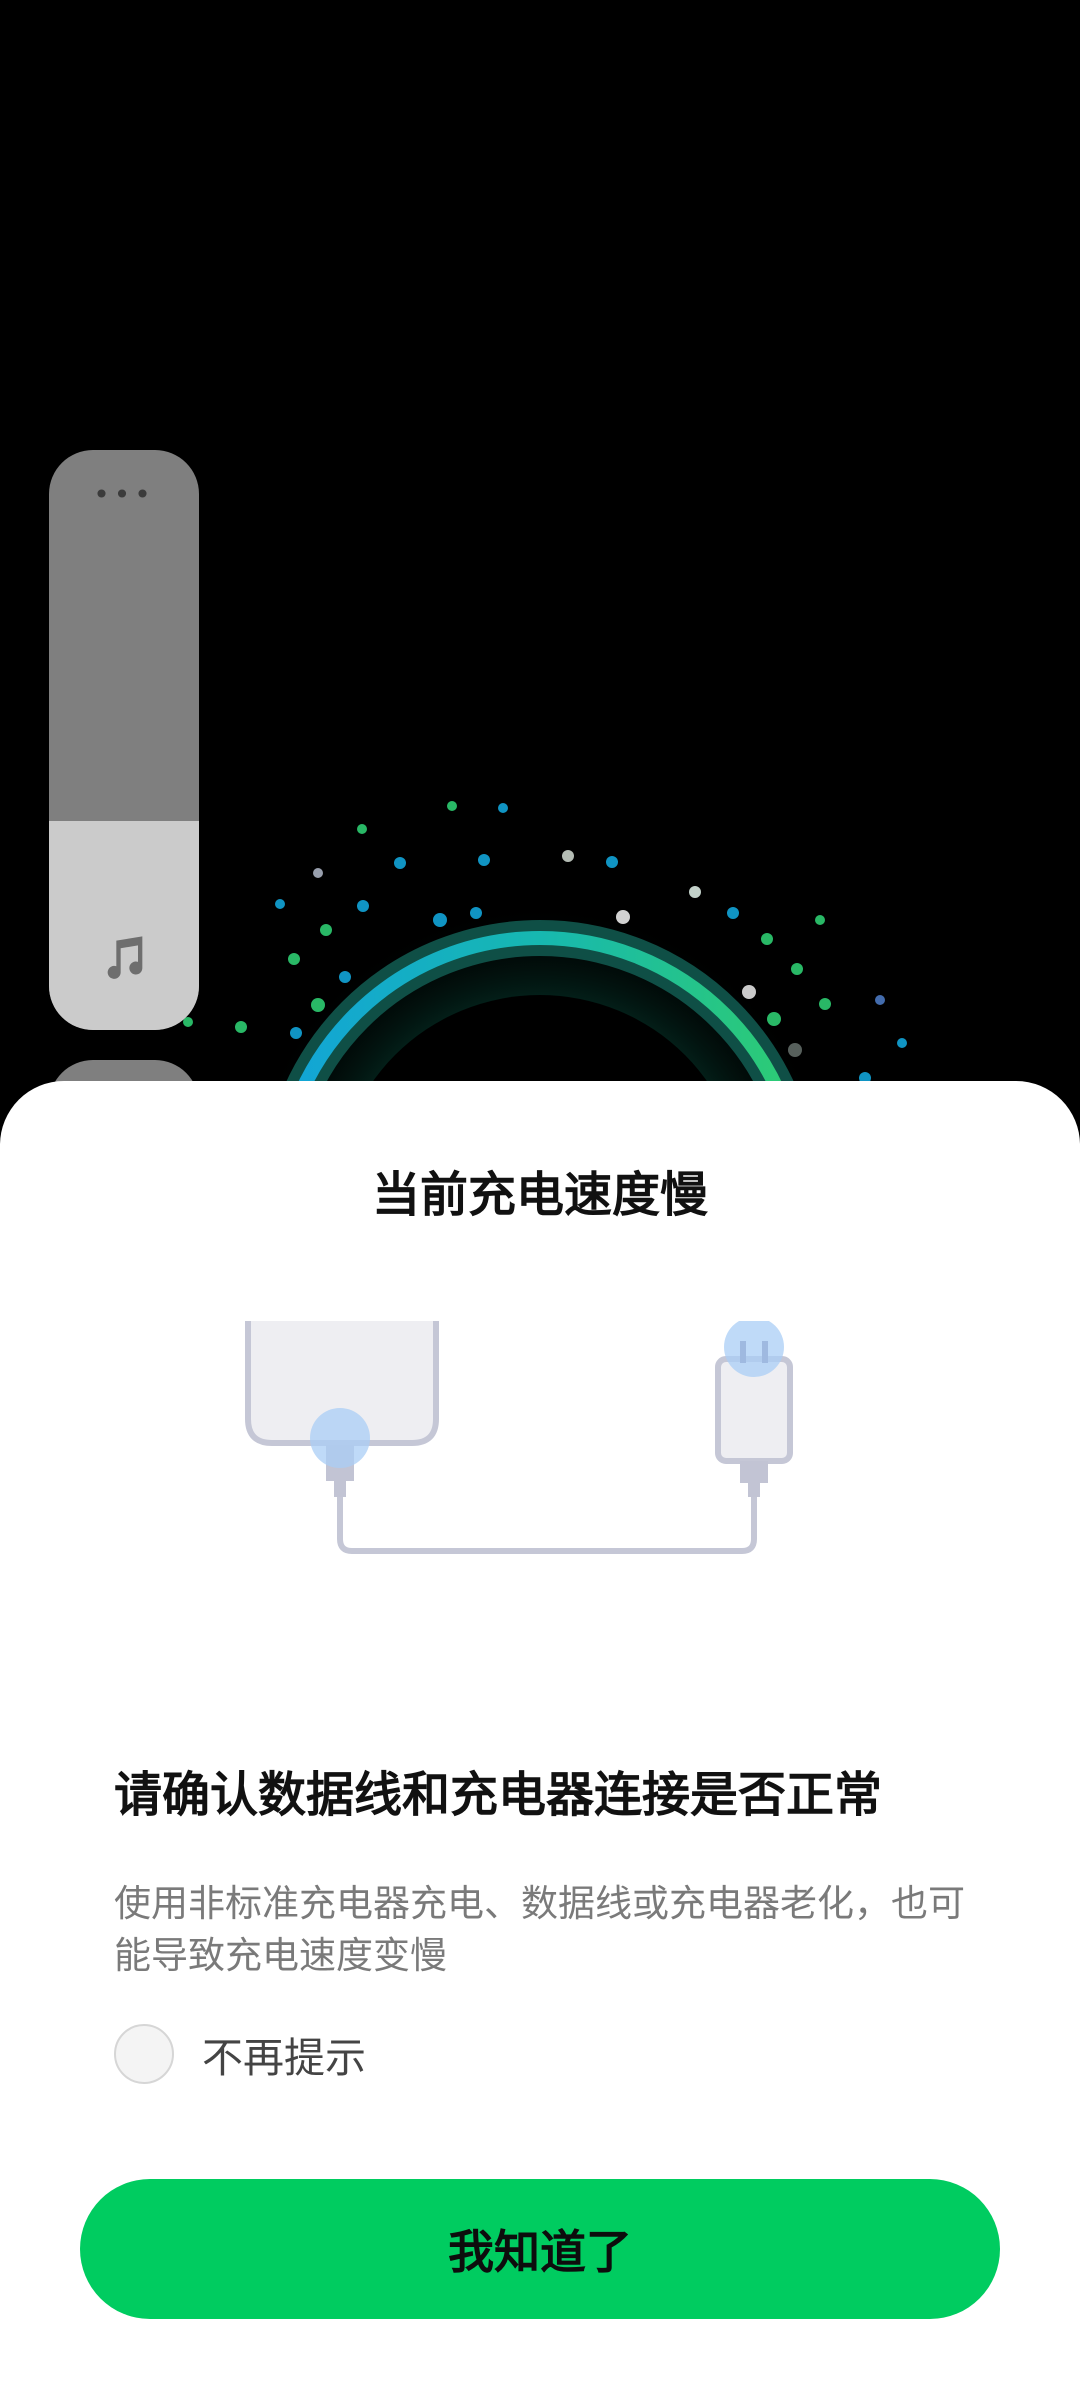 The image size is (1080, 2400). I want to click on more-dots-icon: •••, so click(124, 495).